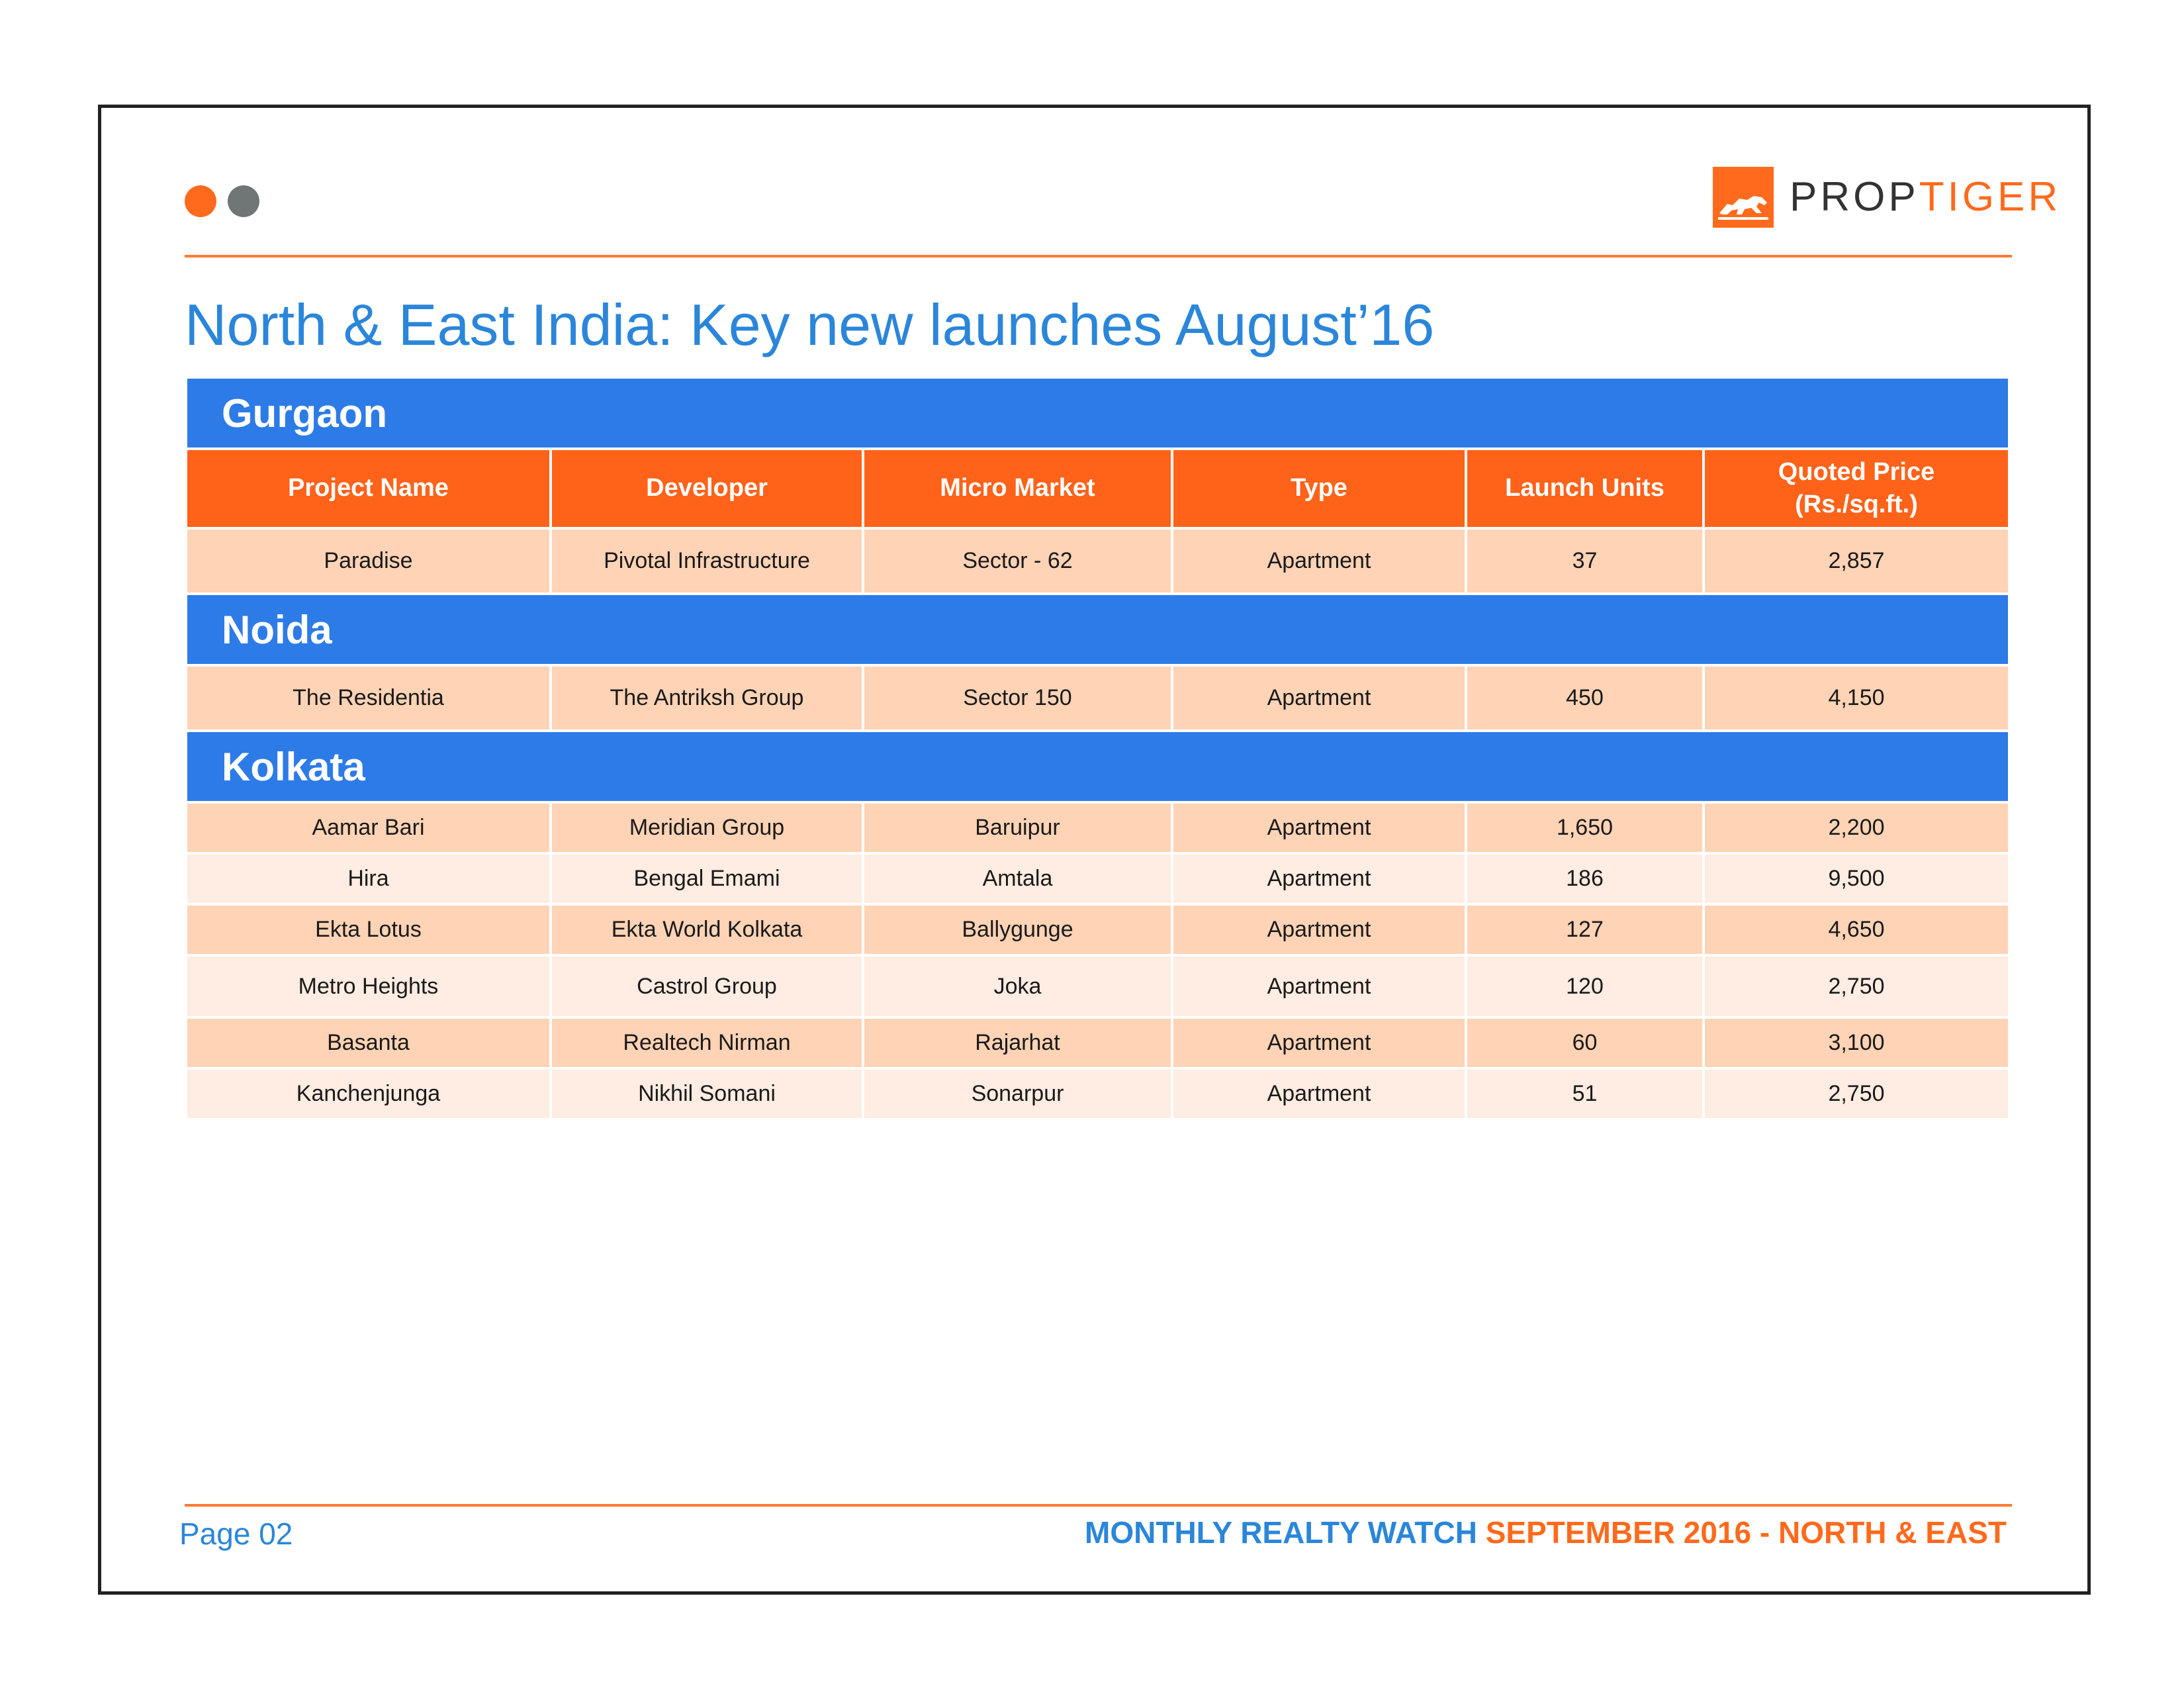 The width and height of the screenshot is (2184, 1688). Describe the element at coordinates (1017, 488) in the screenshot. I see `column-header-micro-market: Micro Market` at that location.